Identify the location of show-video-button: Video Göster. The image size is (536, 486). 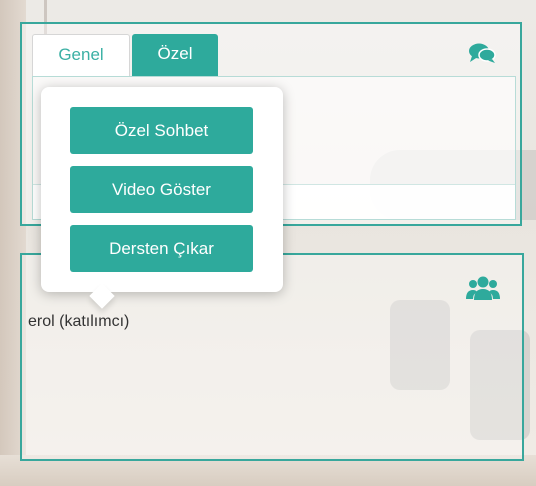
(161, 189).